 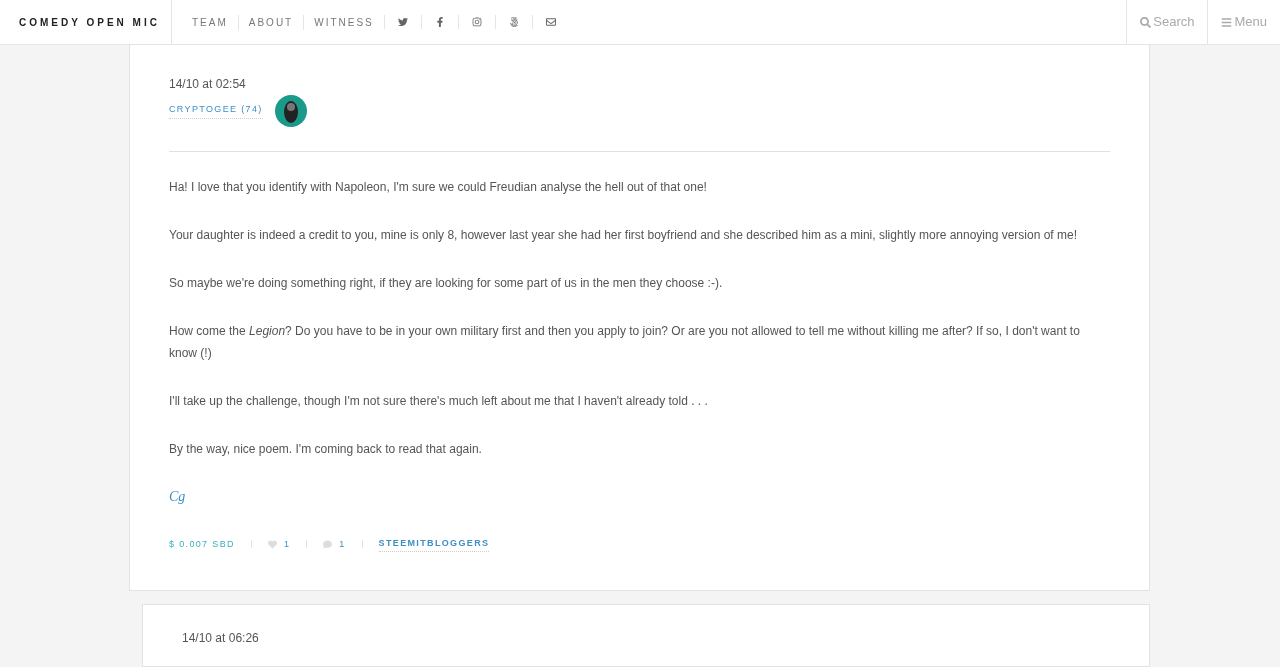 I want to click on nav-link: WITNESS, so click(x=343, y=22).